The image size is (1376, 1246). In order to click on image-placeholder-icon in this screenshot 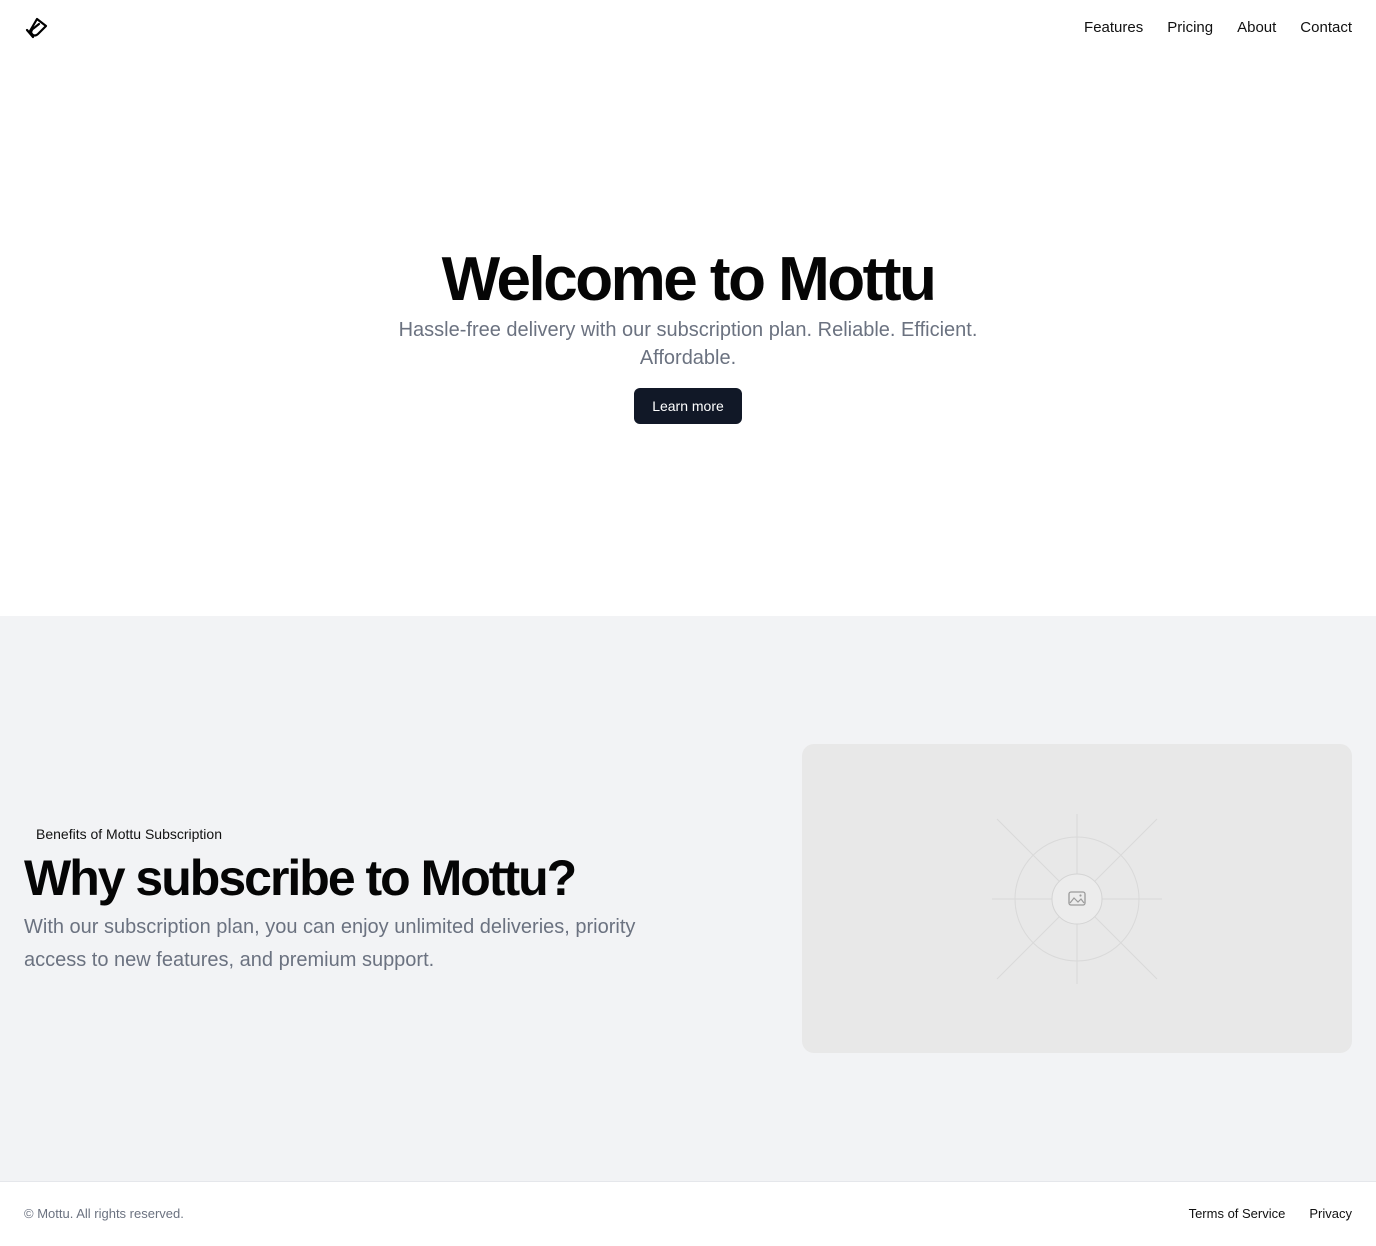, I will do `click(1077, 899)`.